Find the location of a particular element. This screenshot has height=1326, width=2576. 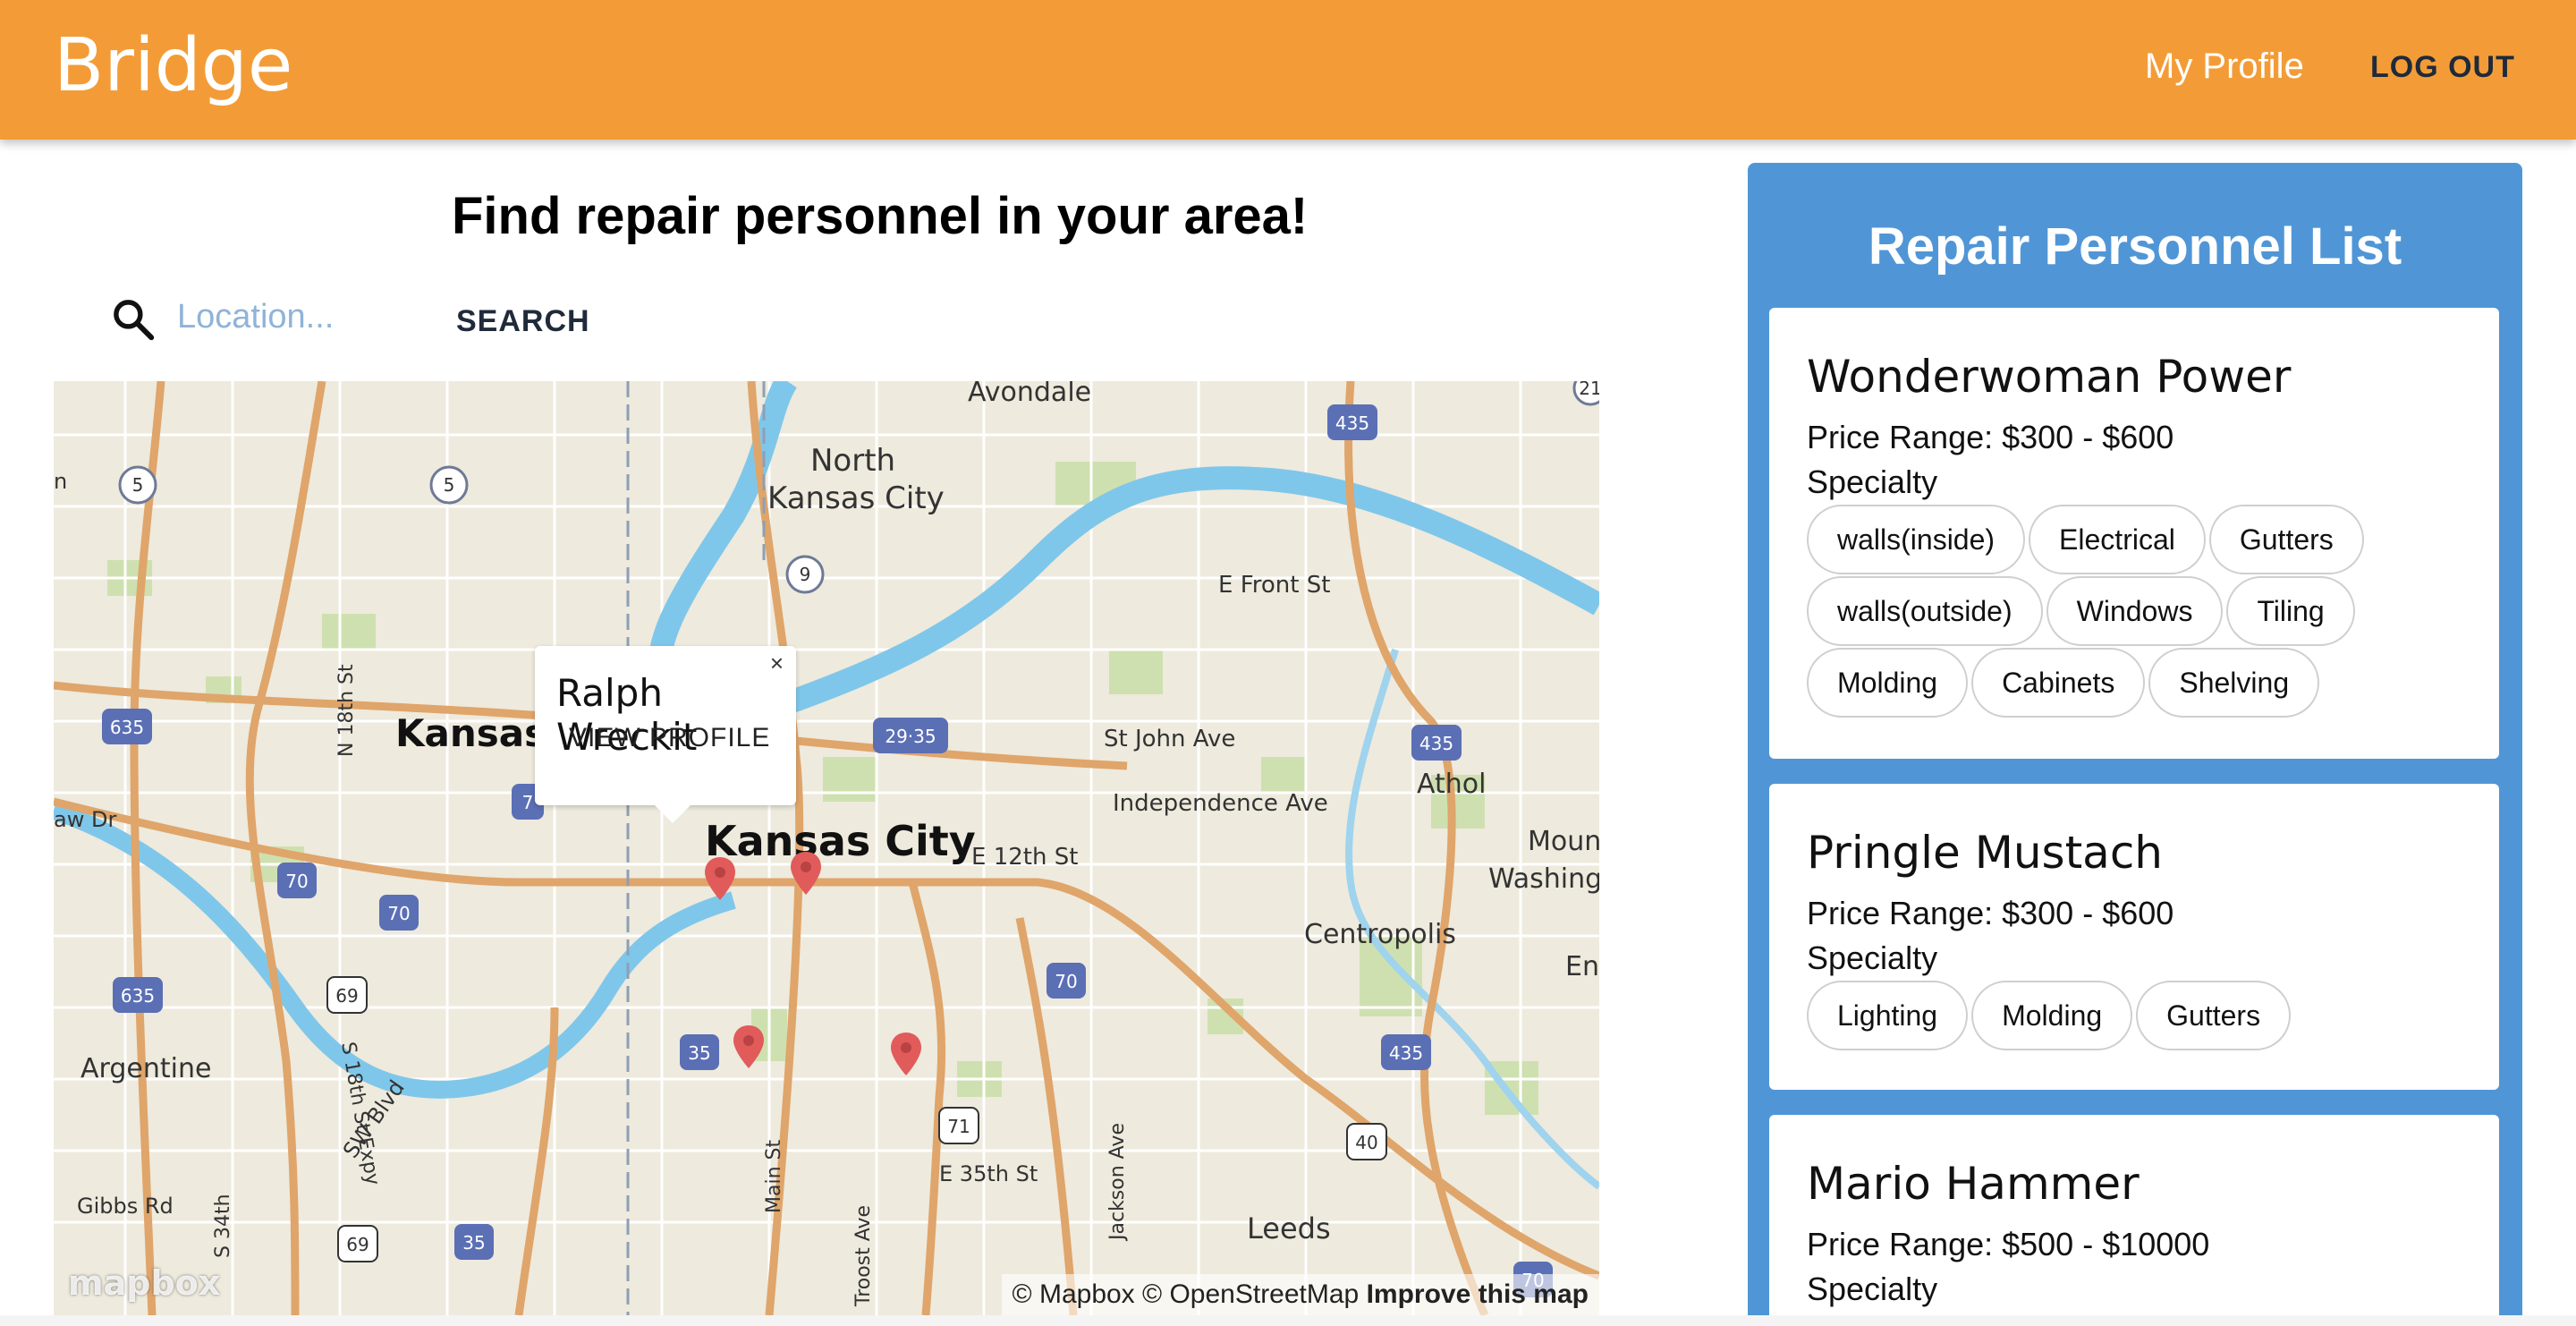

svg-text: 21 is located at coordinates (1589, 390).